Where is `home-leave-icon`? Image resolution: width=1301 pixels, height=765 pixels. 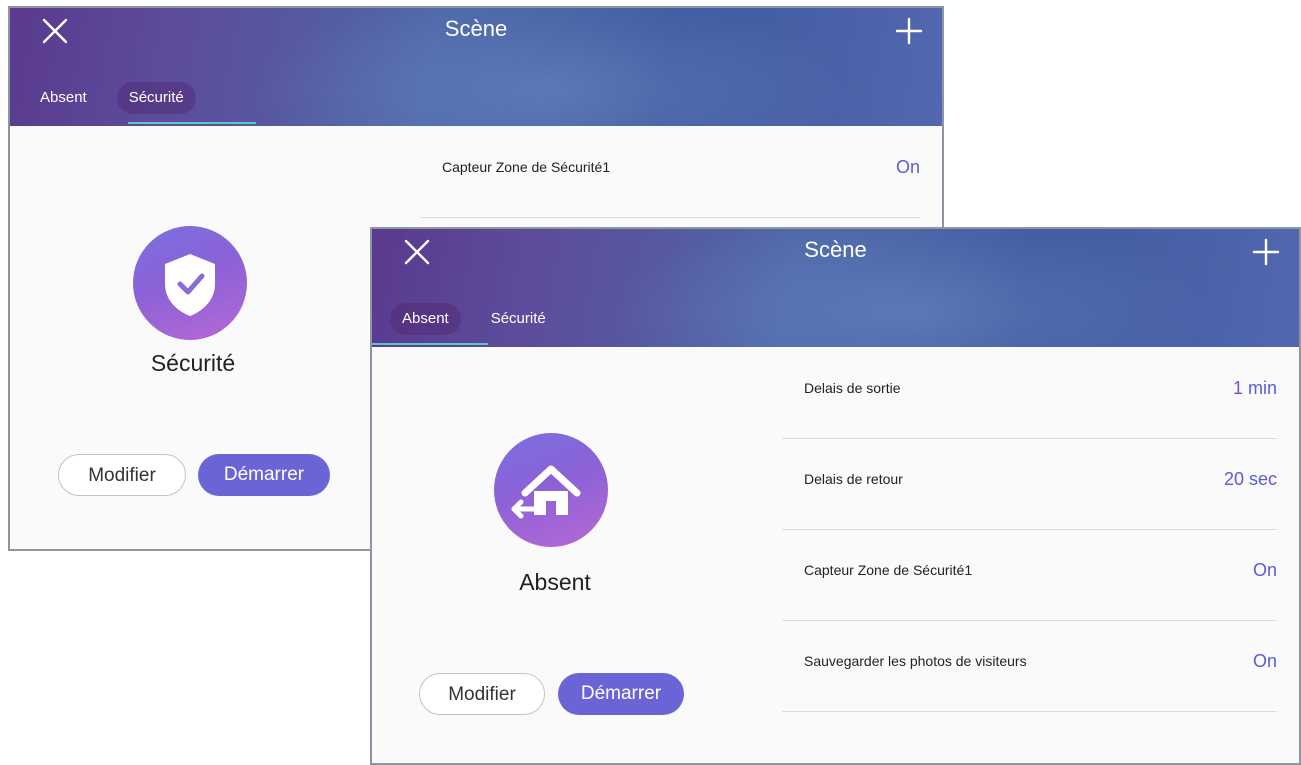
home-leave-icon is located at coordinates (551, 490).